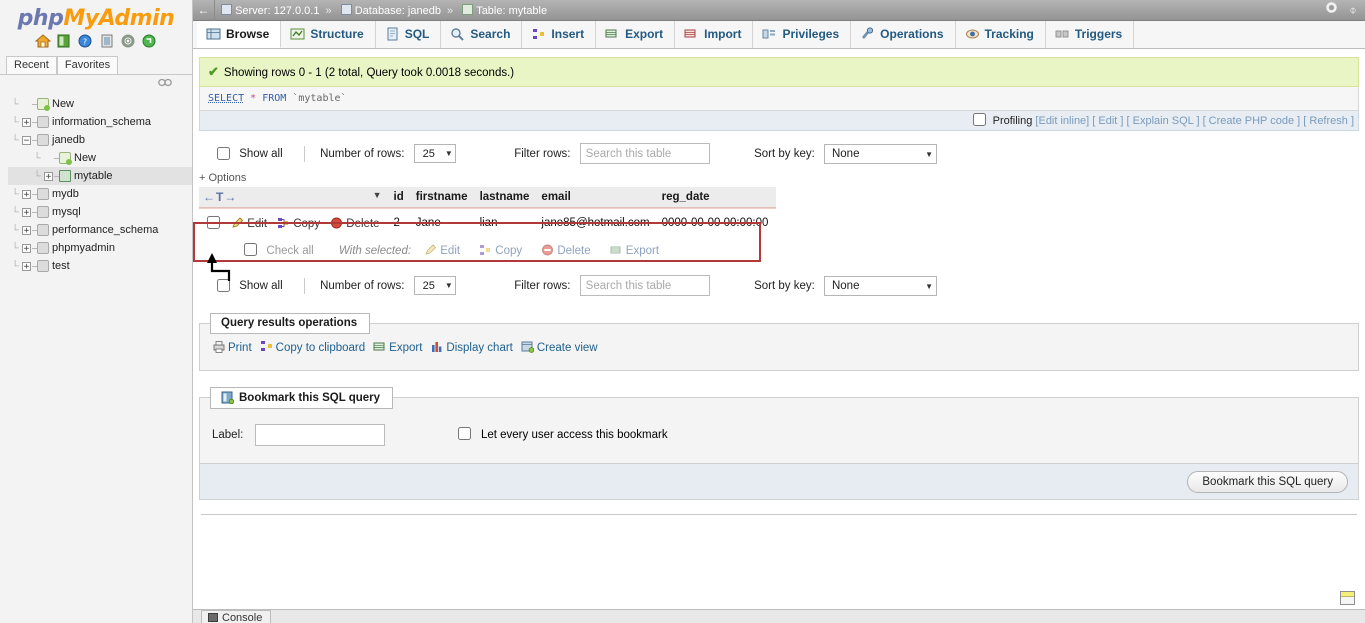 This screenshot has width=1365, height=623. Describe the element at coordinates (400, 222) in the screenshot. I see `cell-id: 2` at that location.